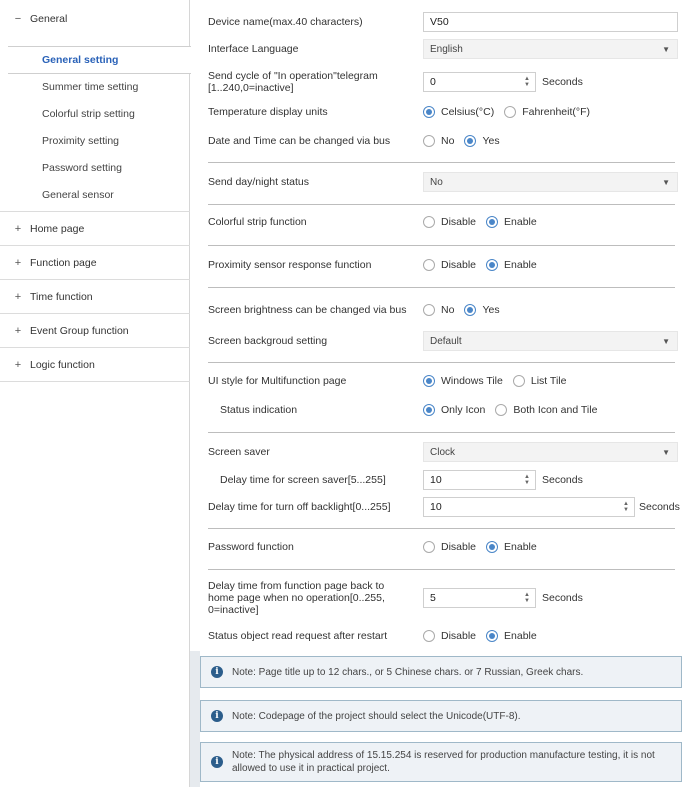  What do you see at coordinates (62, 364) in the screenshot?
I see `tree-label: Logic function` at bounding box center [62, 364].